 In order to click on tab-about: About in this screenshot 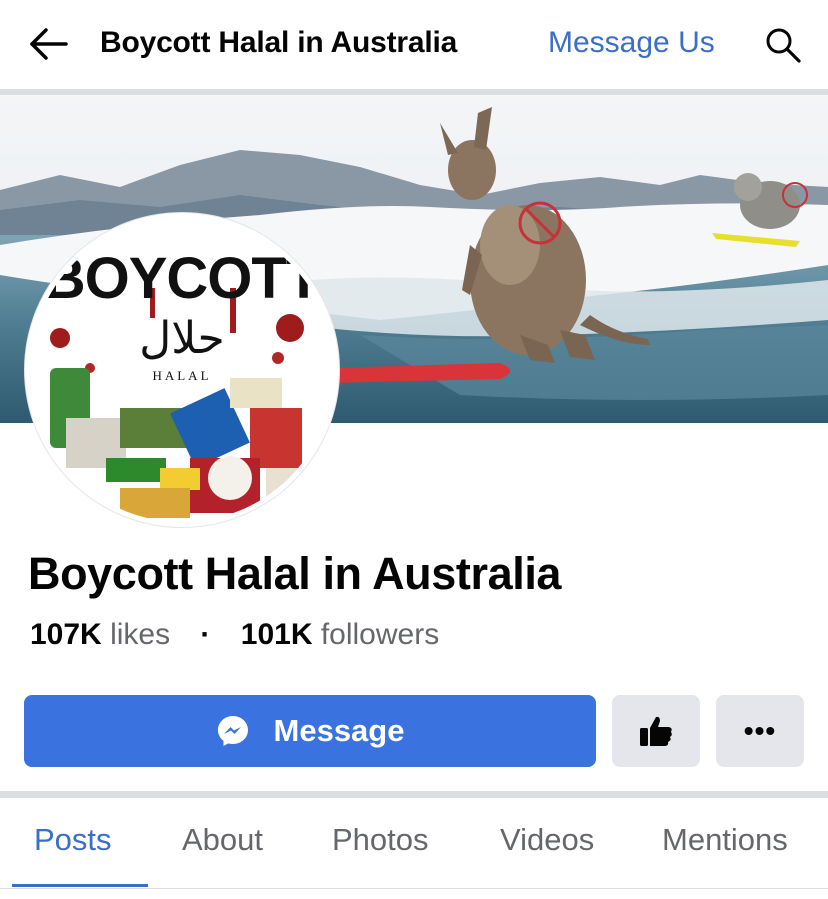, I will do `click(222, 840)`.